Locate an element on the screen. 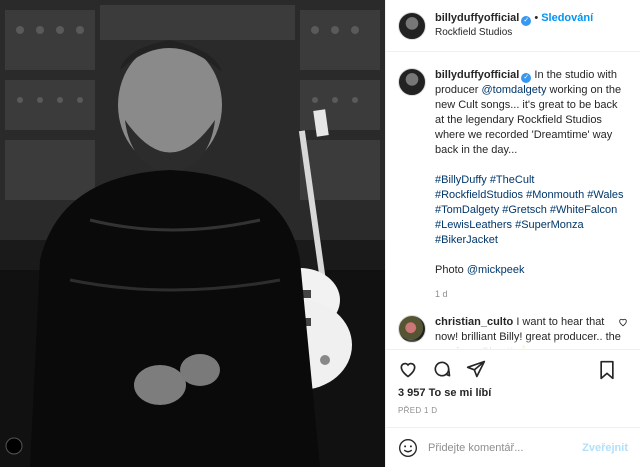 This screenshot has width=640, height=467. location-link: Rockfield Studios is located at coordinates (514, 33).